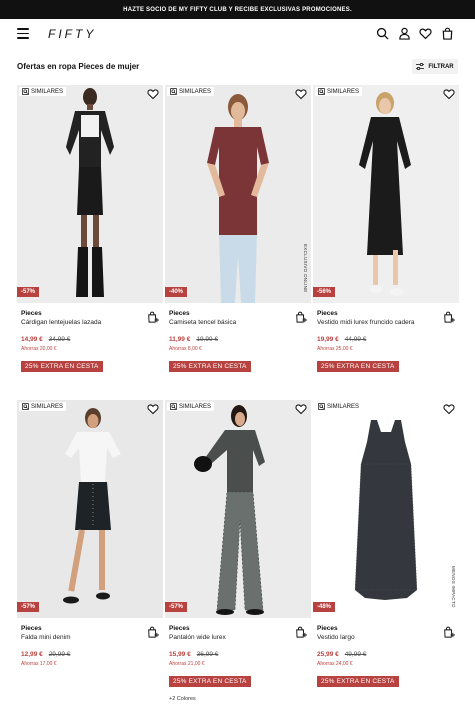  I want to click on discount-badge: -48%, so click(324, 607).